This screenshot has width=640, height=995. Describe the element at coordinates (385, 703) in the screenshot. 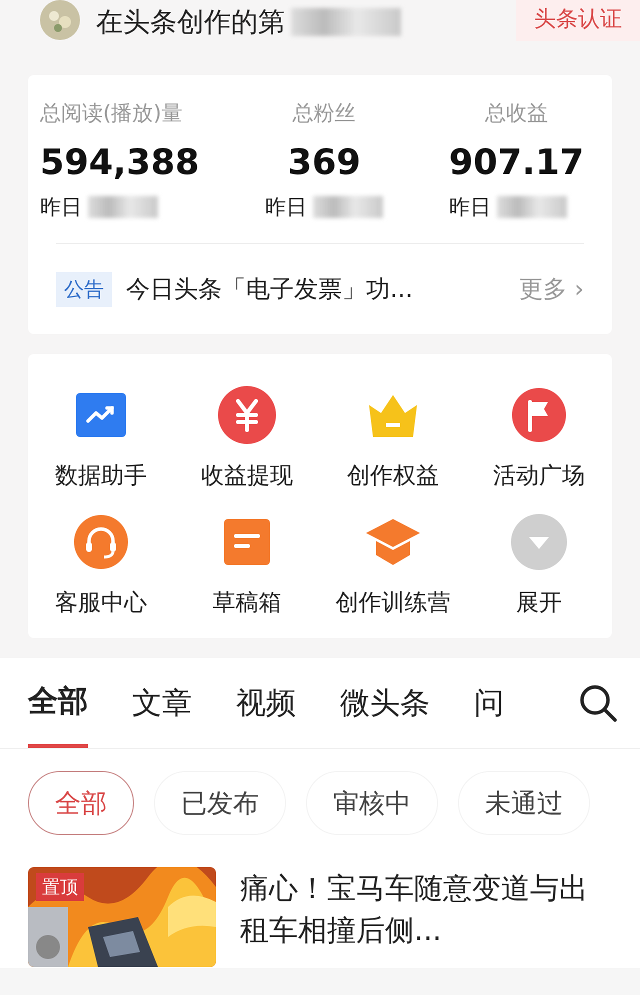

I see `content-tab: 微头条` at that location.